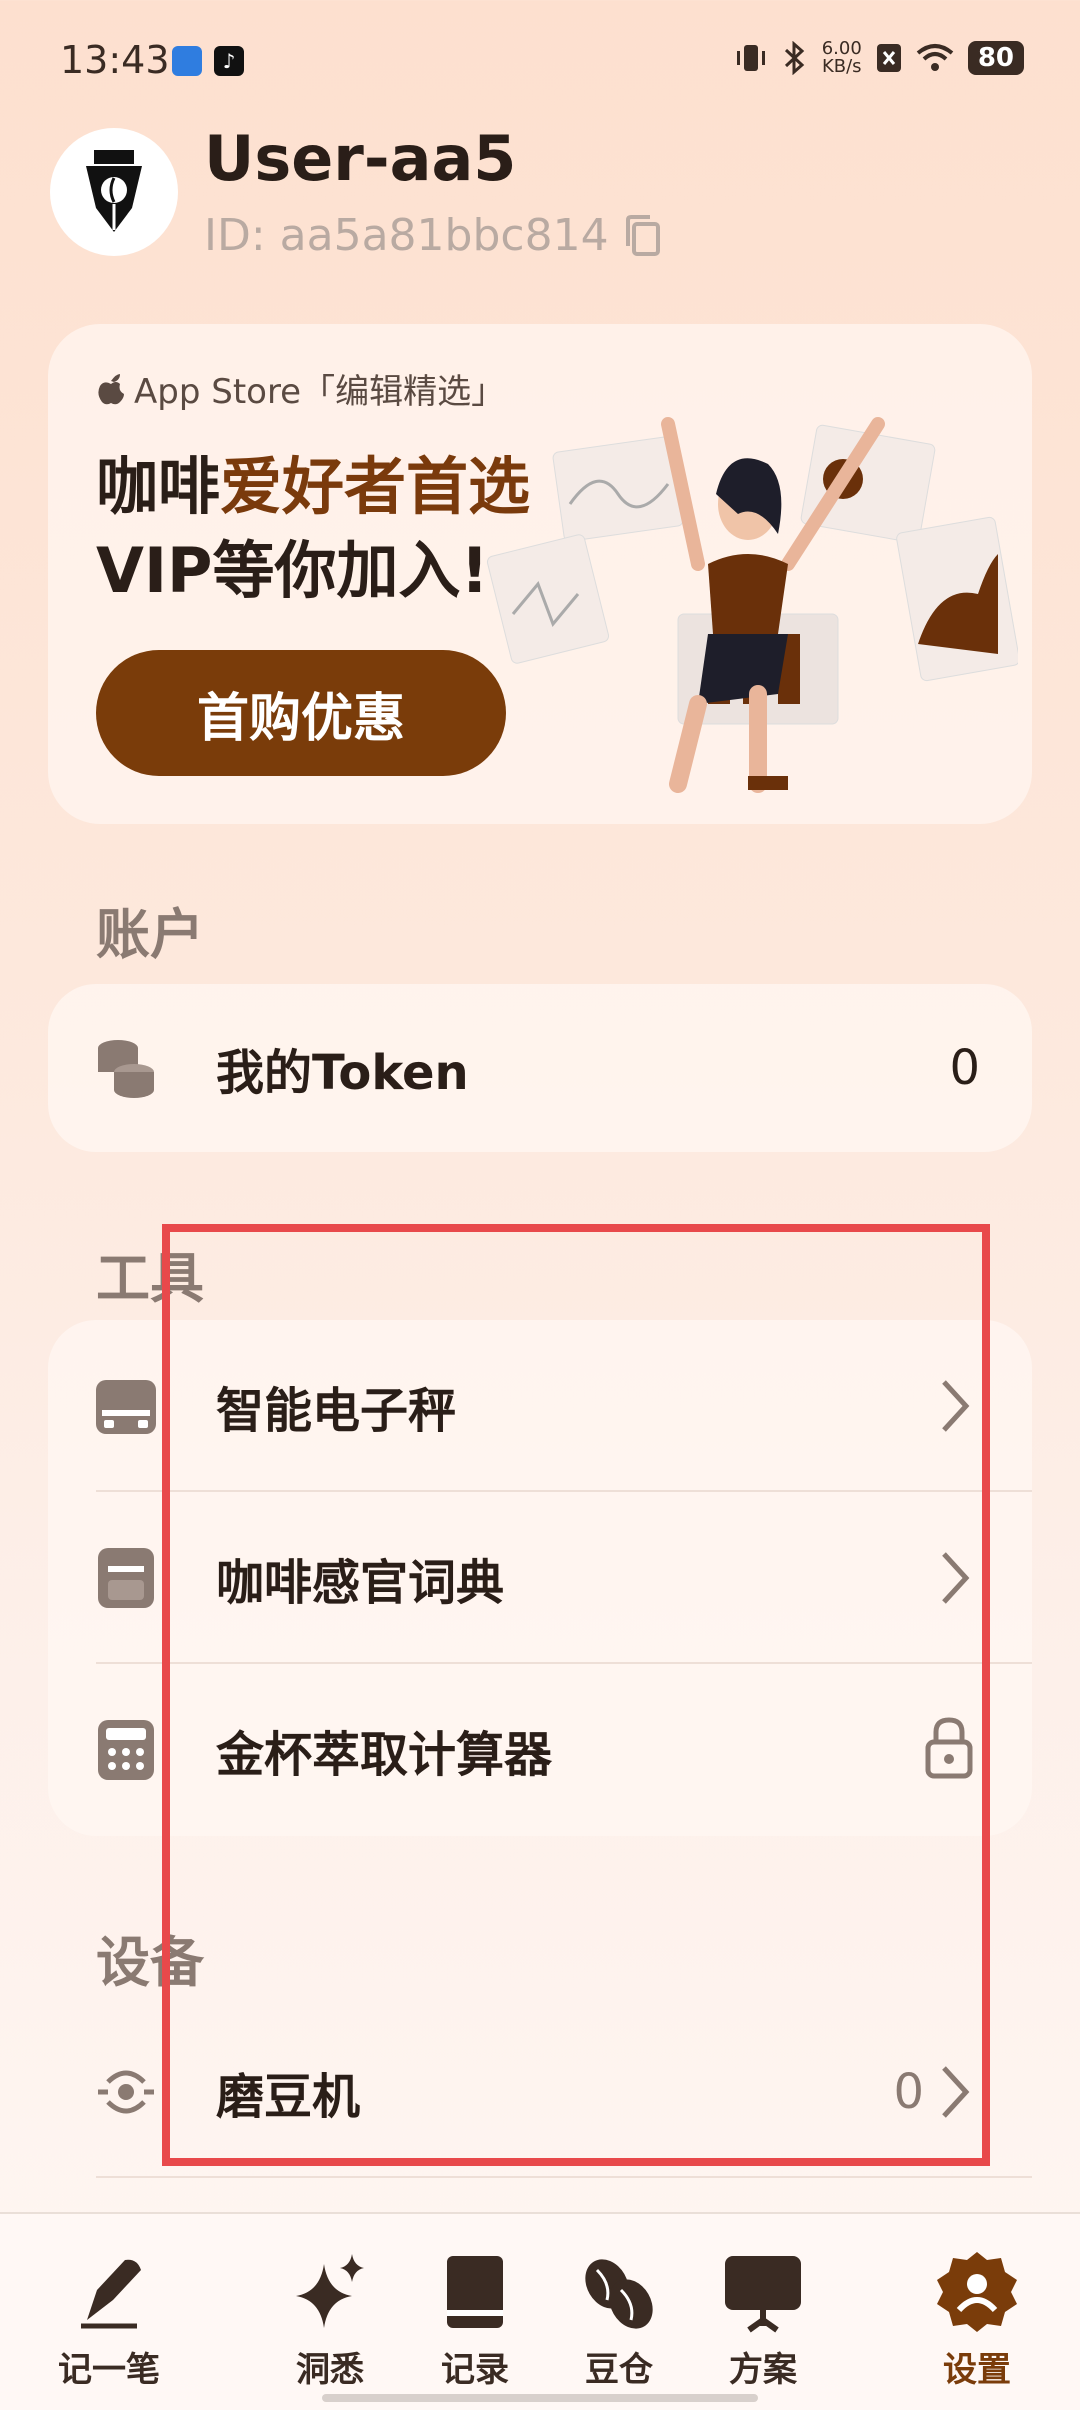 The image size is (1080, 2410). I want to click on token-row: 我的Token 0, so click(540, 1068).